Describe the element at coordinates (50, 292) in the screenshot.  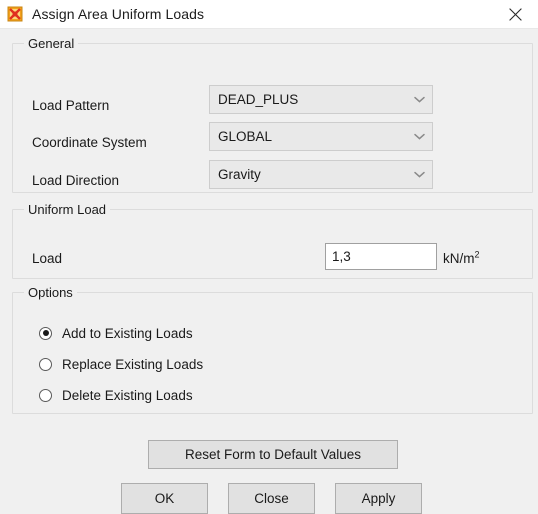
I see `options-group-title: Options` at that location.